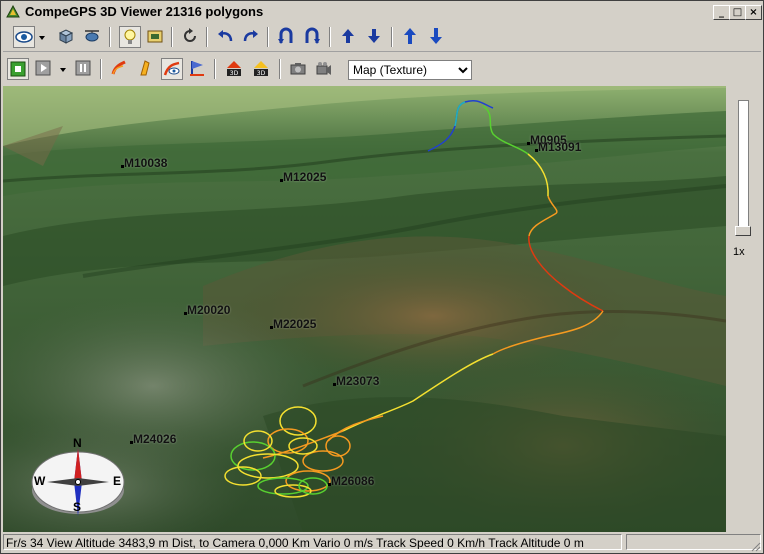 The height and width of the screenshot is (554, 764). I want to click on video-camera-icon, so click(323, 68).